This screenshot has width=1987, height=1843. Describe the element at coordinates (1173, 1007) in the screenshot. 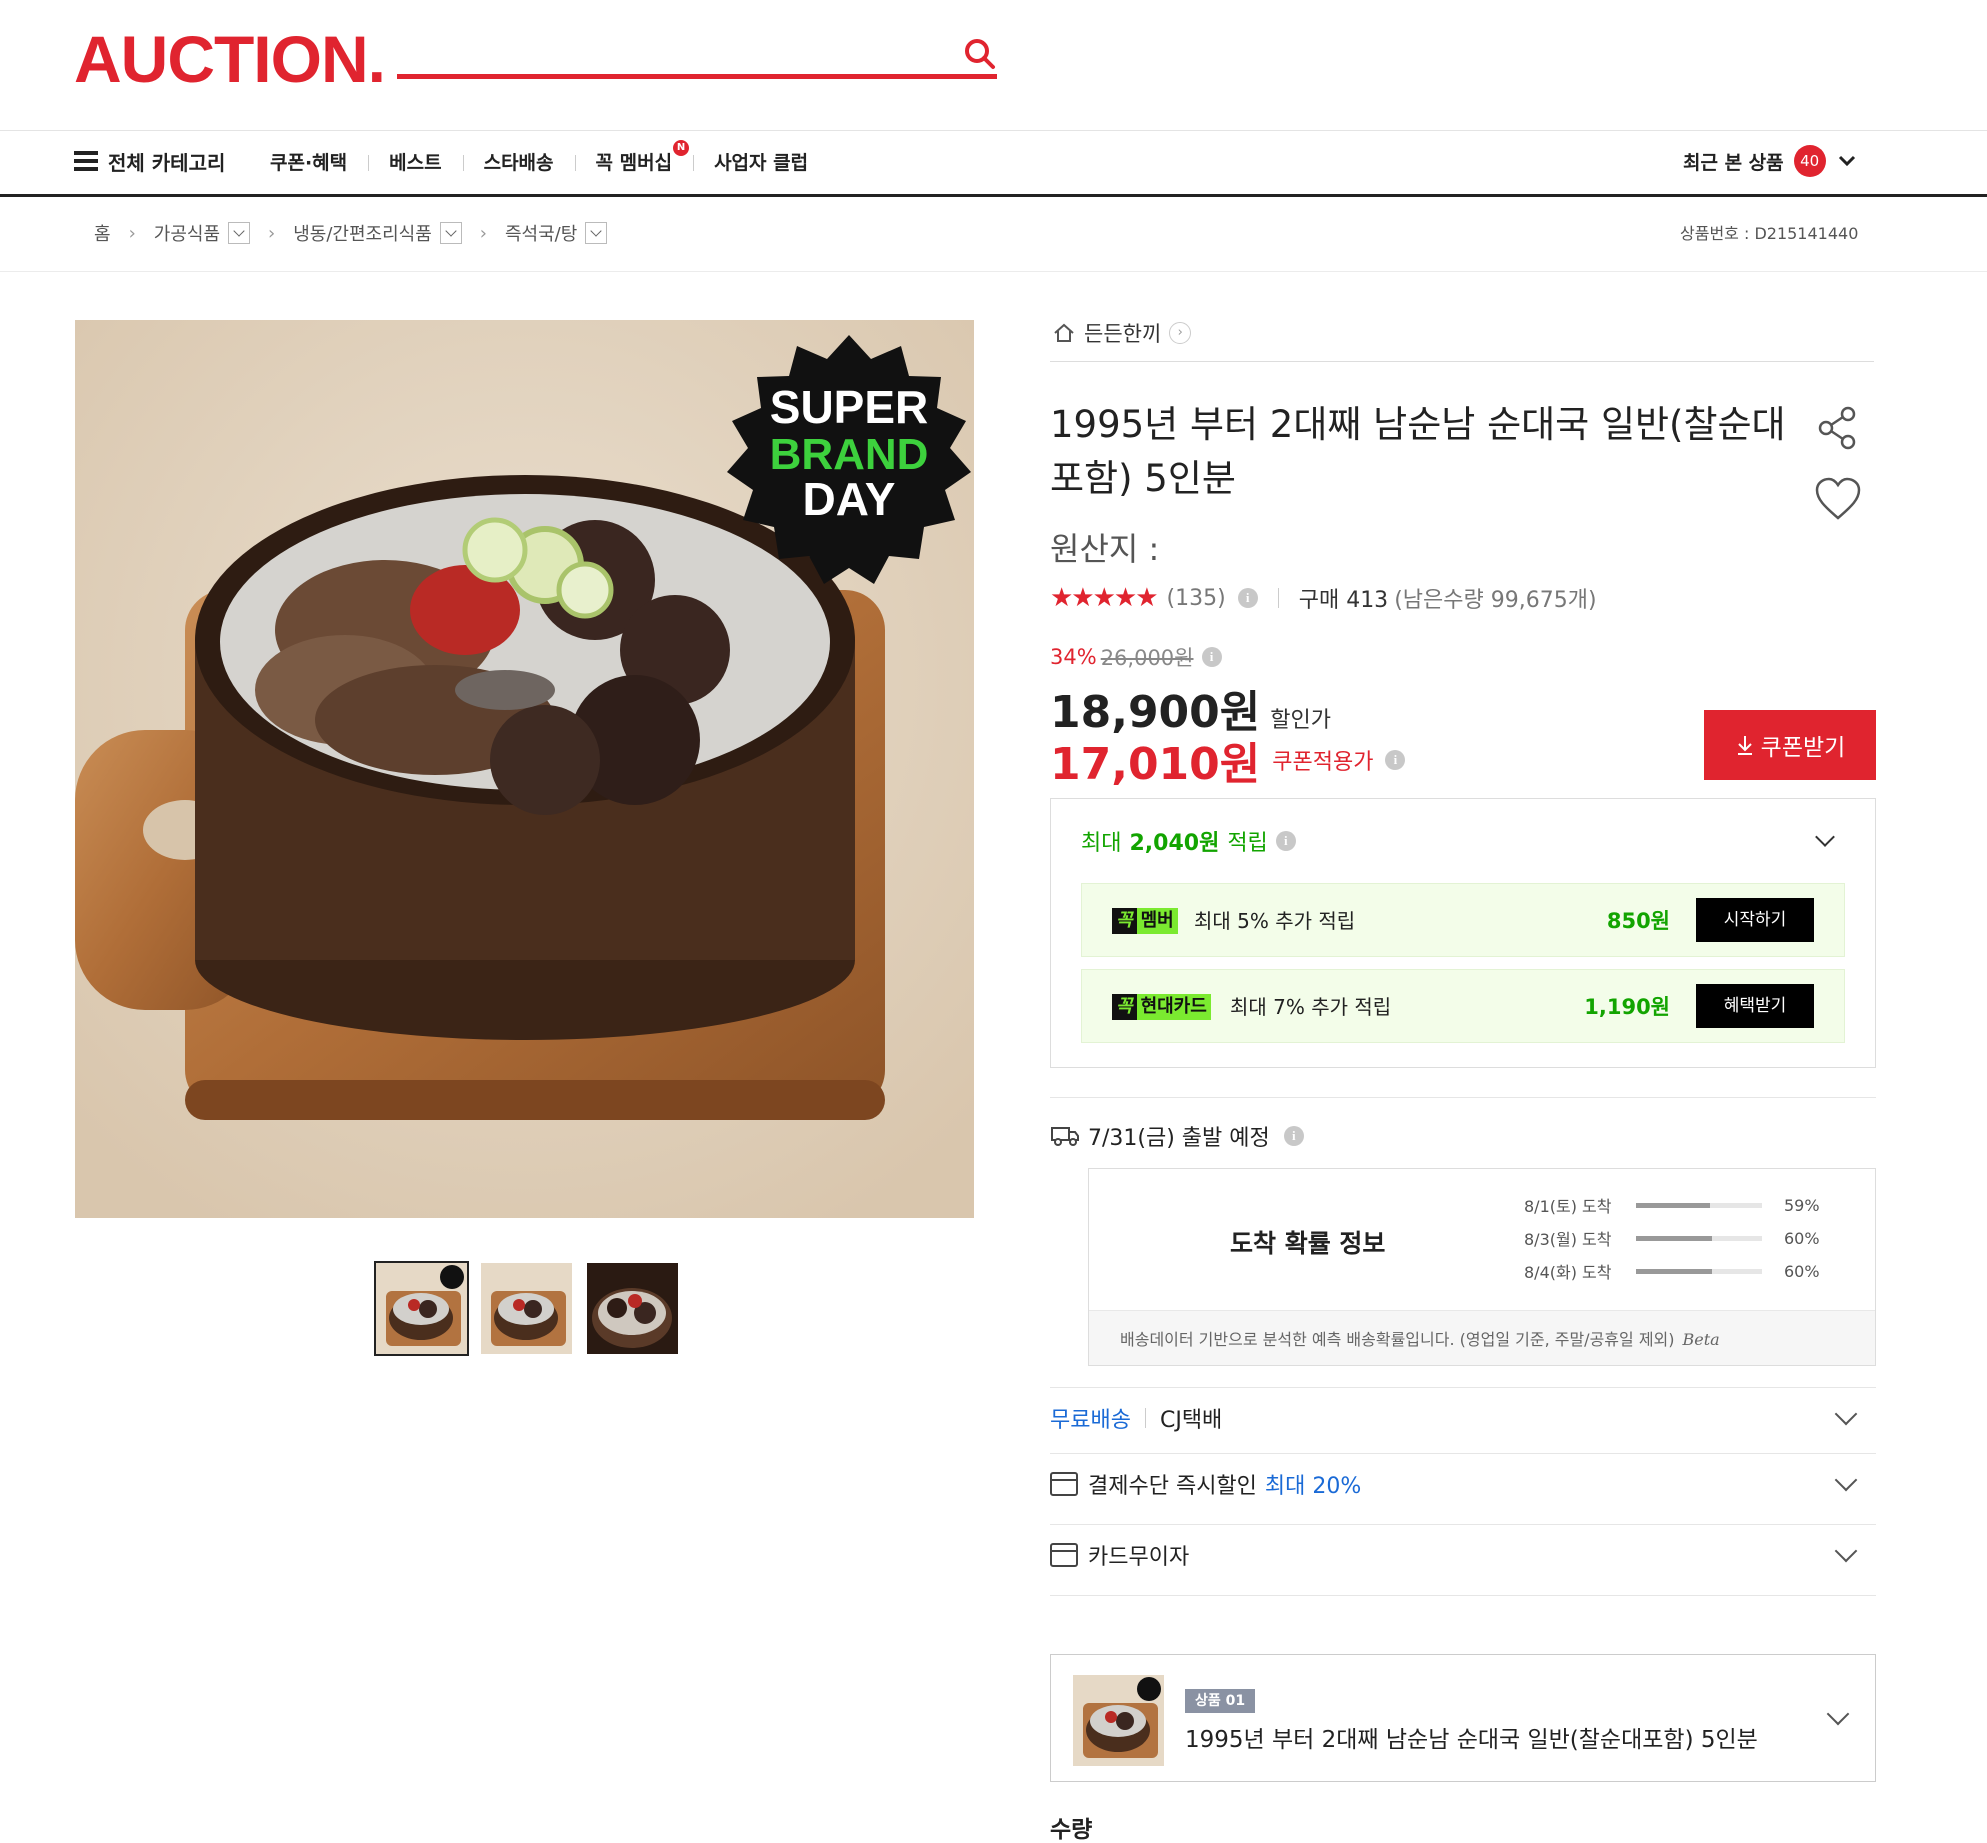

I see `tag-hyundai-card: 현대카드` at that location.